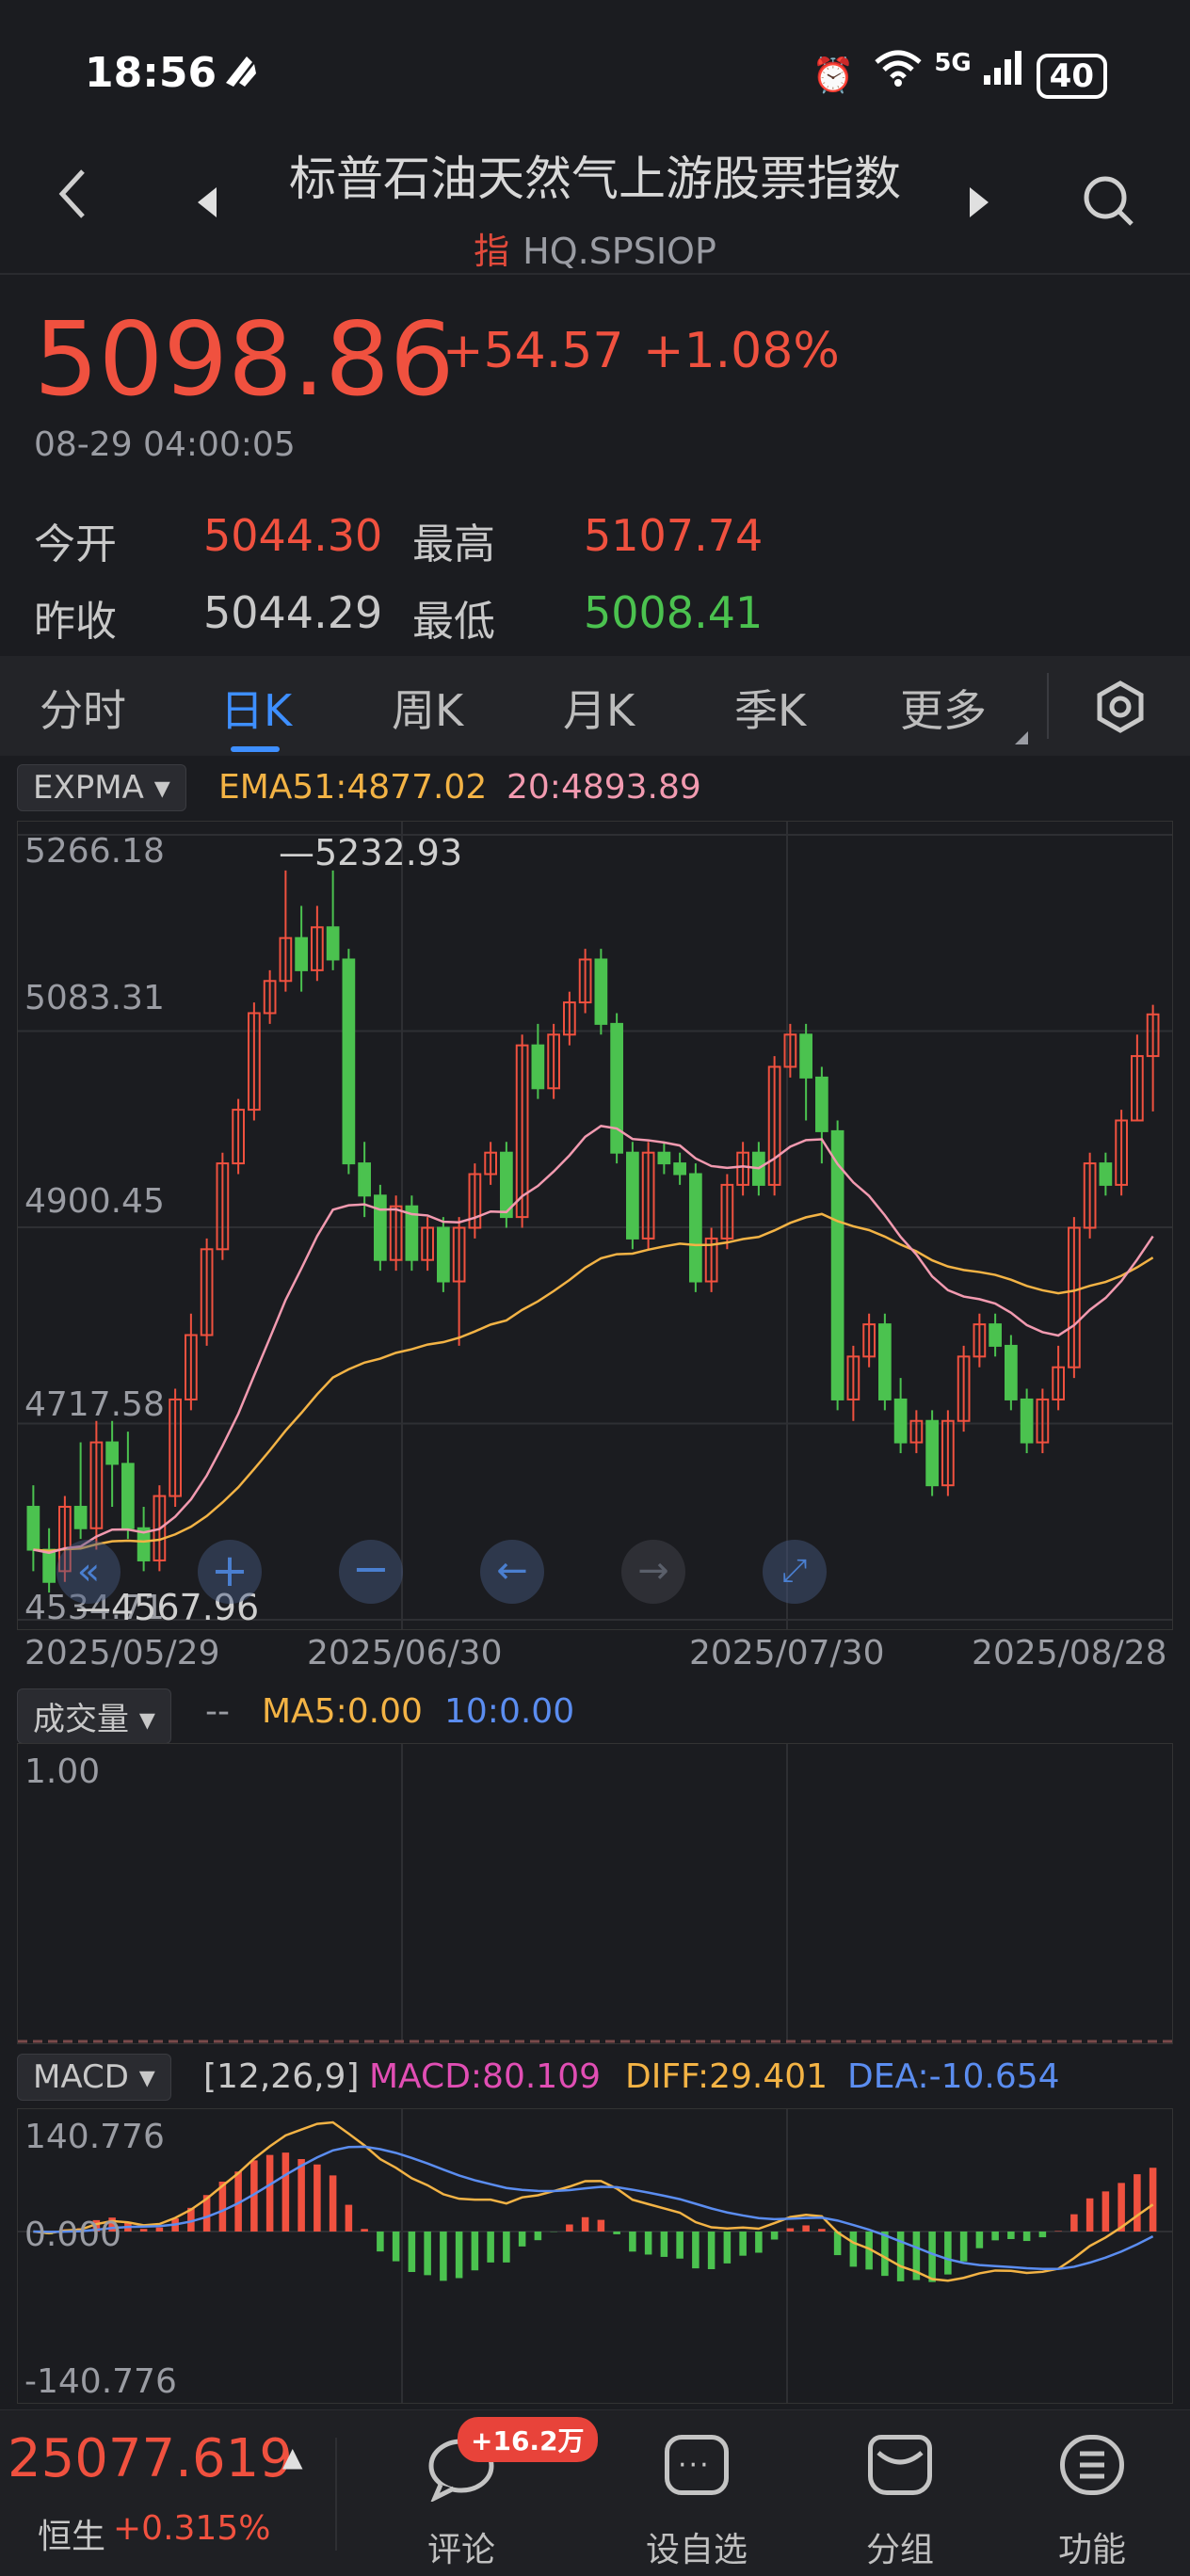 This screenshot has height=2576, width=1190. What do you see at coordinates (697, 2546) in the screenshot?
I see `nav-add-watchlist: 设自选` at bounding box center [697, 2546].